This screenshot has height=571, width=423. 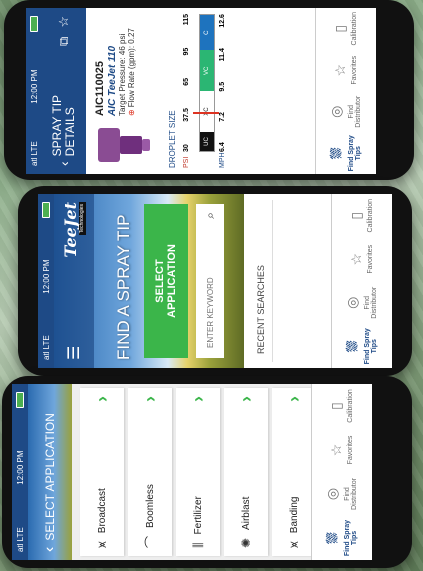 What do you see at coordinates (258, 281) in the screenshot?
I see `recent-searches-label: RECENT SEARCHES` at bounding box center [258, 281].